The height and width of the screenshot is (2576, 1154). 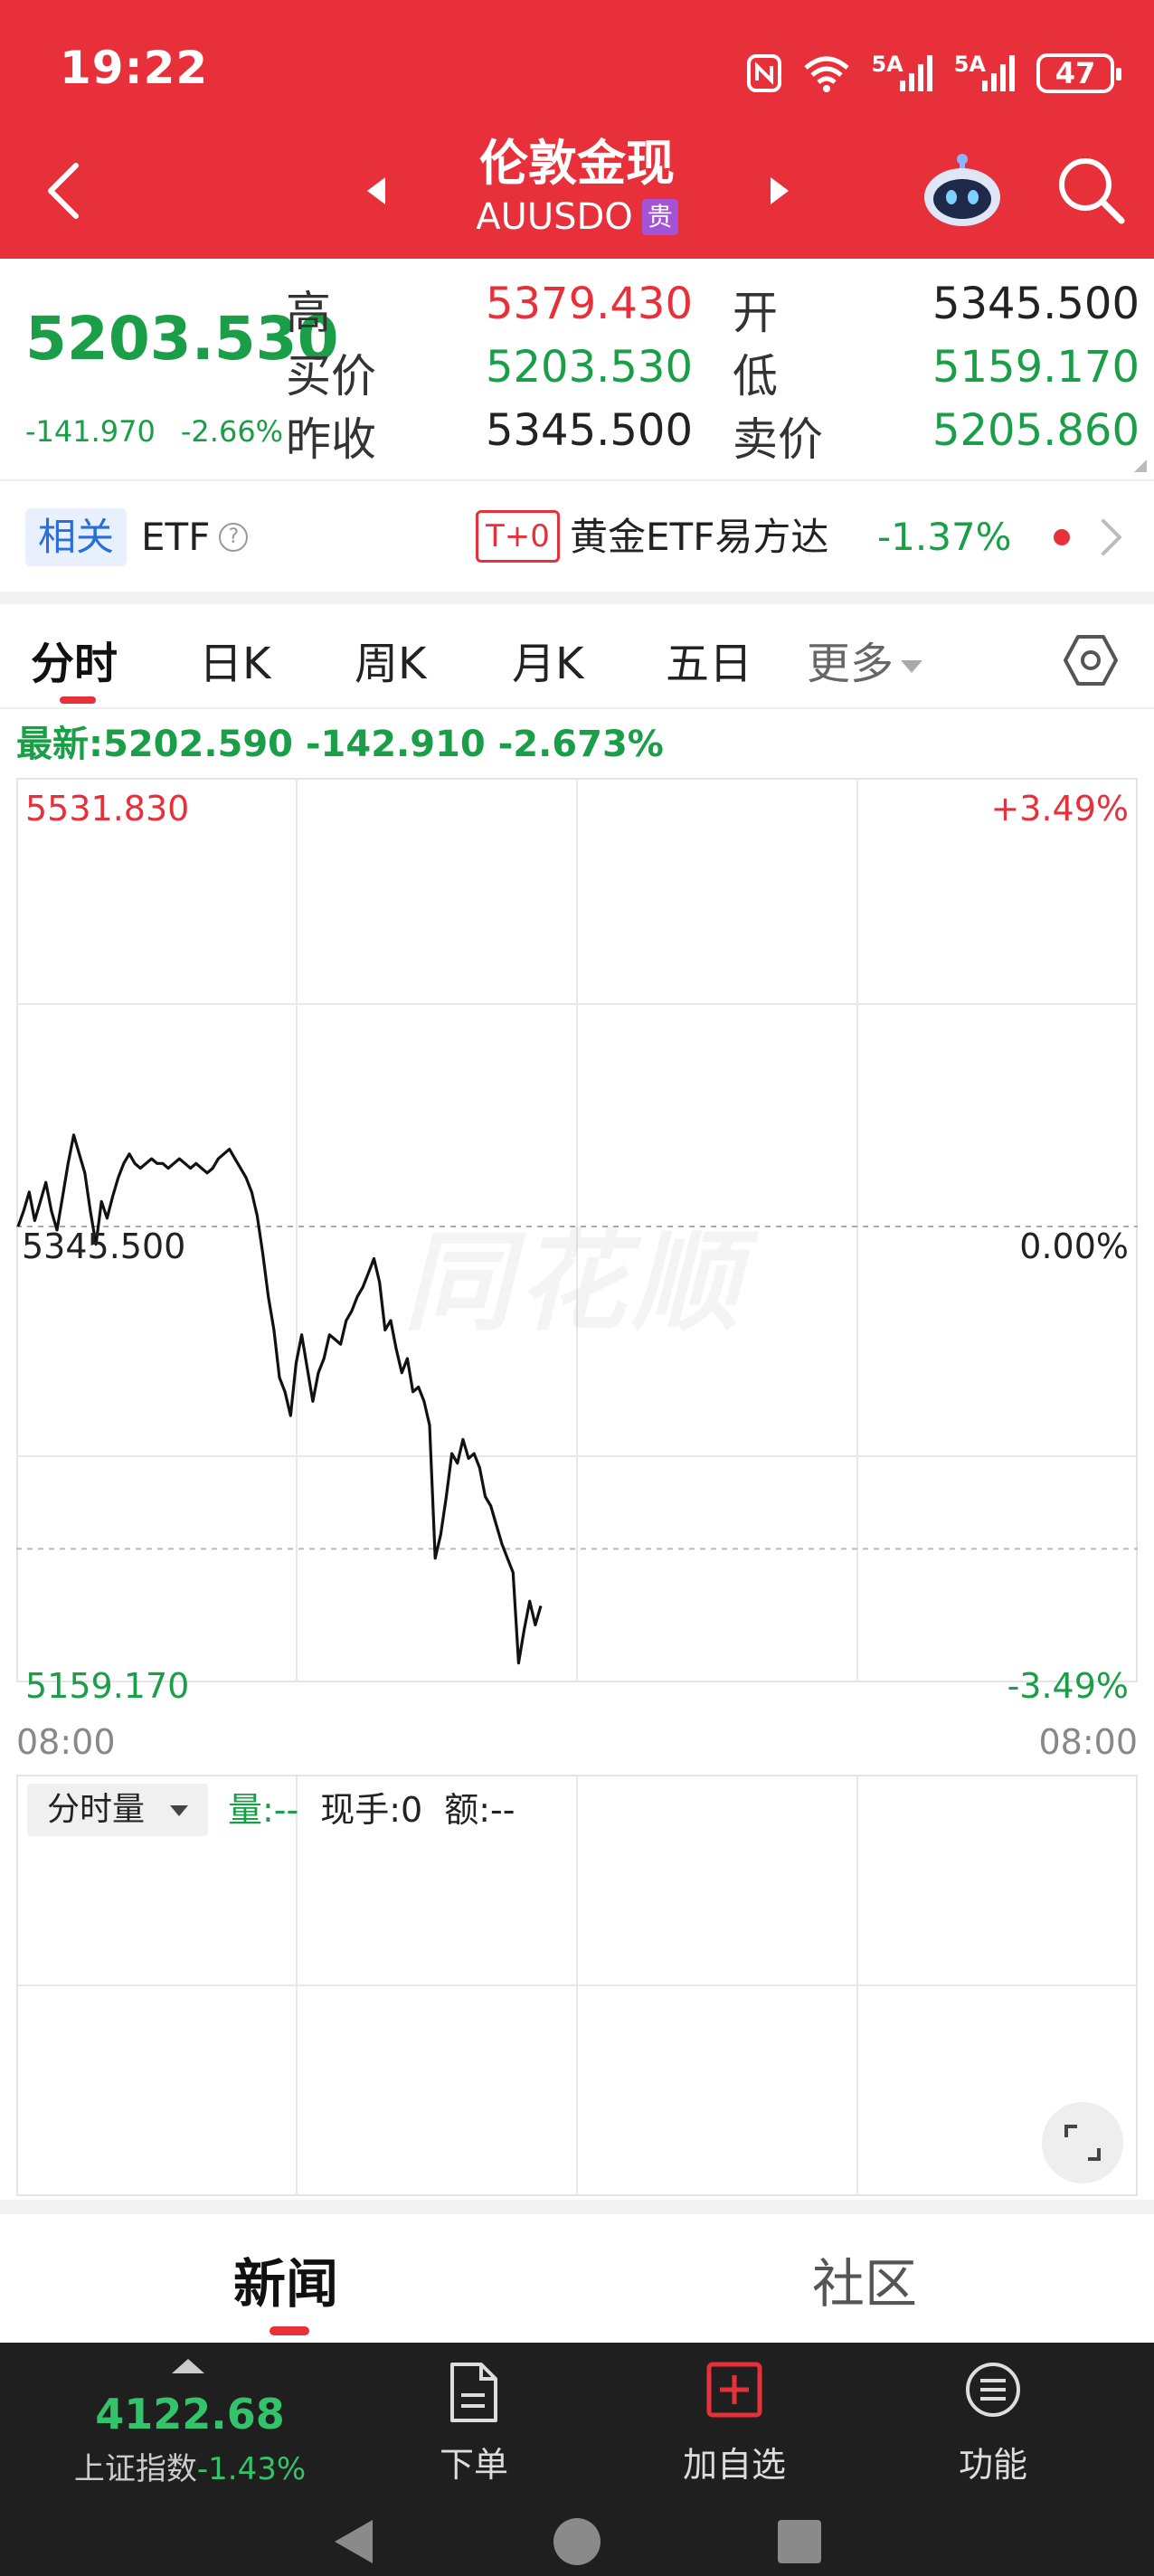 I want to click on label-ask: 卖价, so click(x=778, y=440).